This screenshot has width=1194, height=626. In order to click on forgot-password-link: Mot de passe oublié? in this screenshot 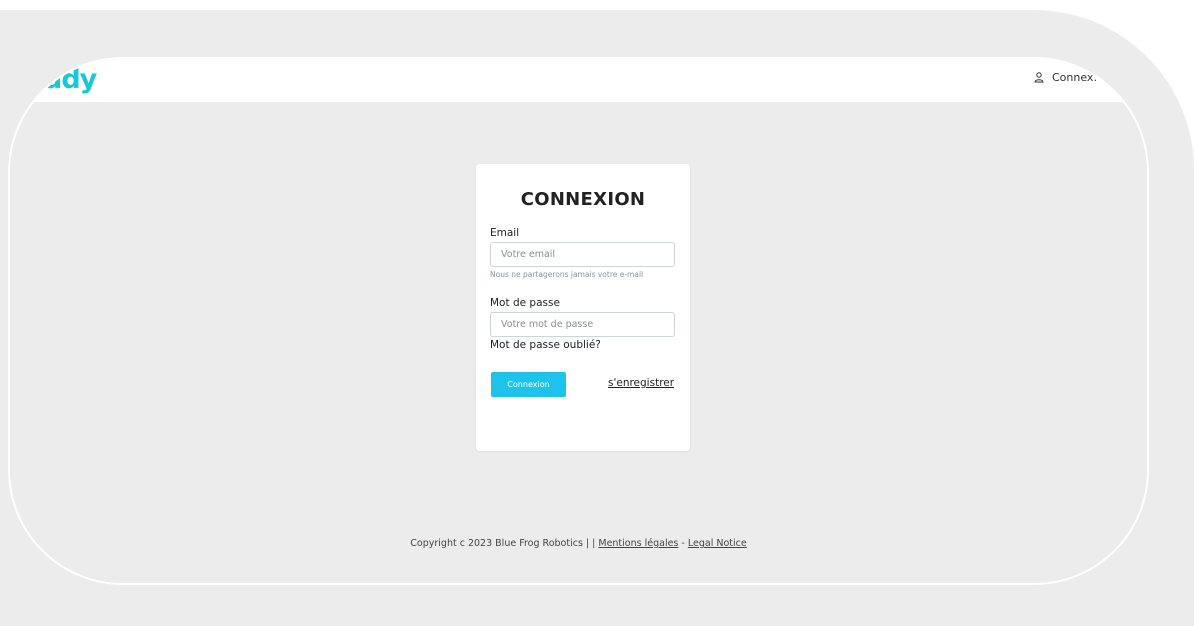, I will do `click(545, 345)`.